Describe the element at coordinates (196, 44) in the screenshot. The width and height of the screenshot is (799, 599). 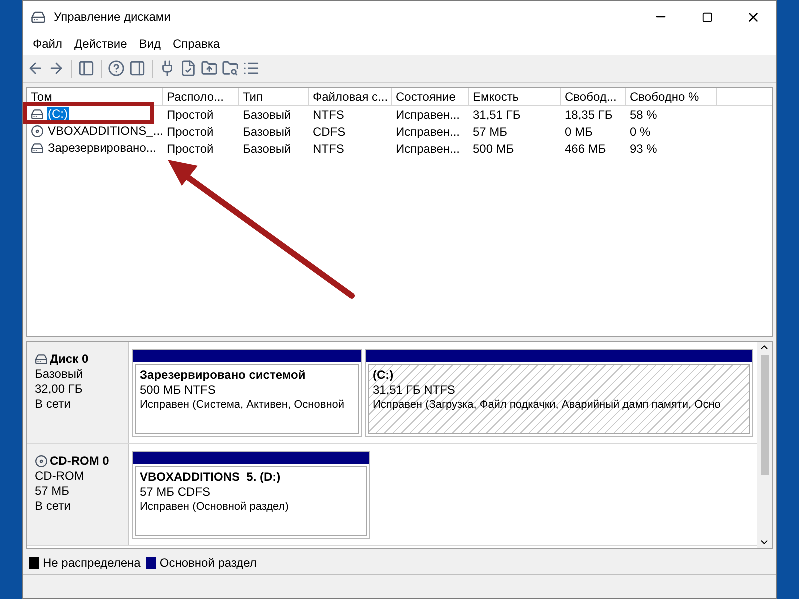
I see `menu-item: Справка` at that location.